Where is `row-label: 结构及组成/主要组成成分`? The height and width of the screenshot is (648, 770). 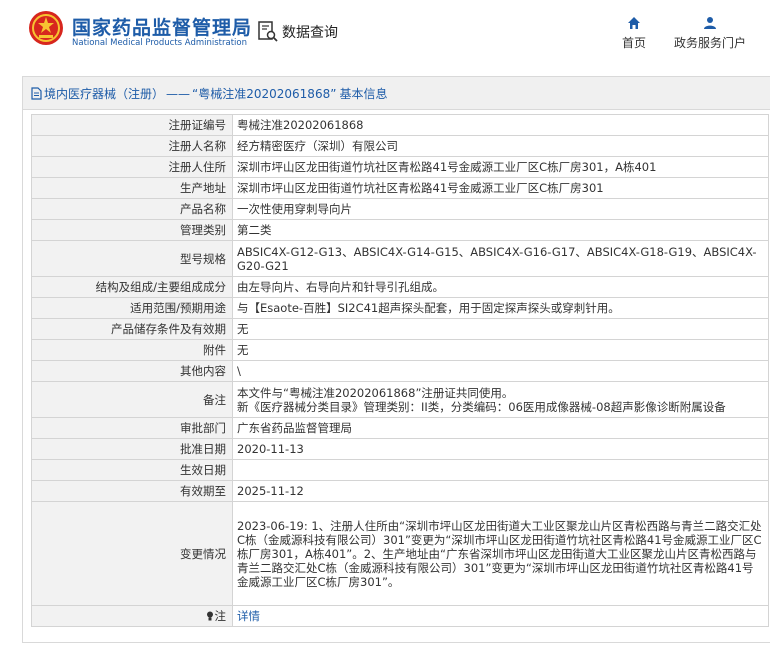
row-label: 结构及组成/主要组成成分 is located at coordinates (132, 287).